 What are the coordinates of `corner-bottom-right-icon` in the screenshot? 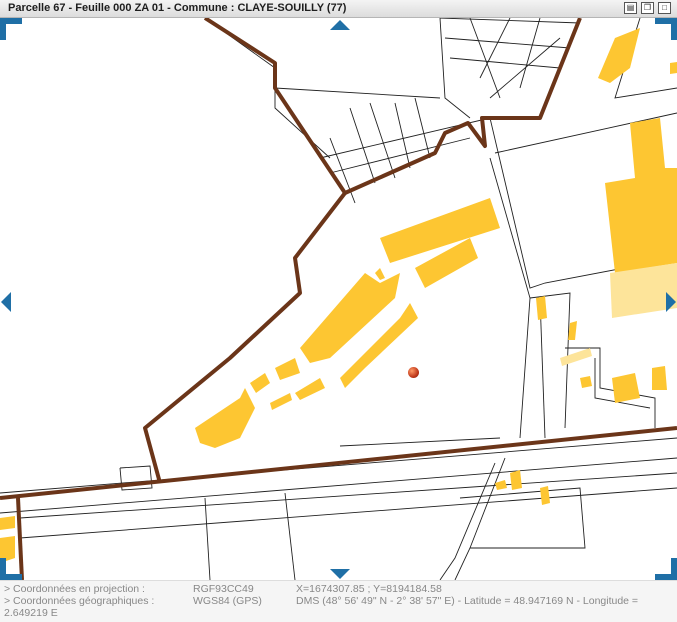 It's located at (666, 569).